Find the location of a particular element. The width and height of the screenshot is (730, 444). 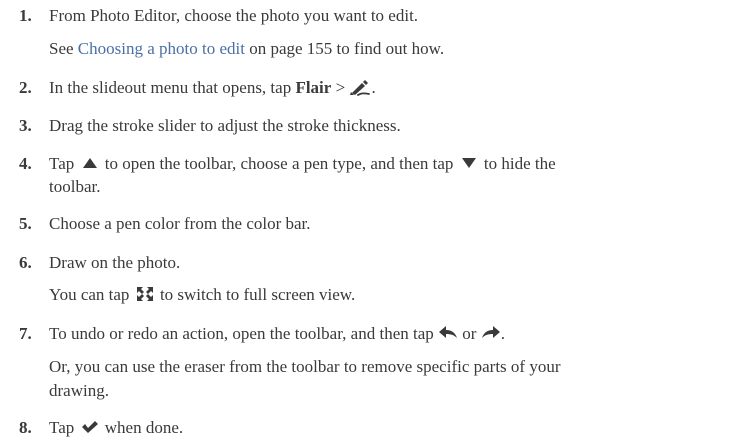

choosing-photo-link: Choosing a photo to edit is located at coordinates (161, 48).